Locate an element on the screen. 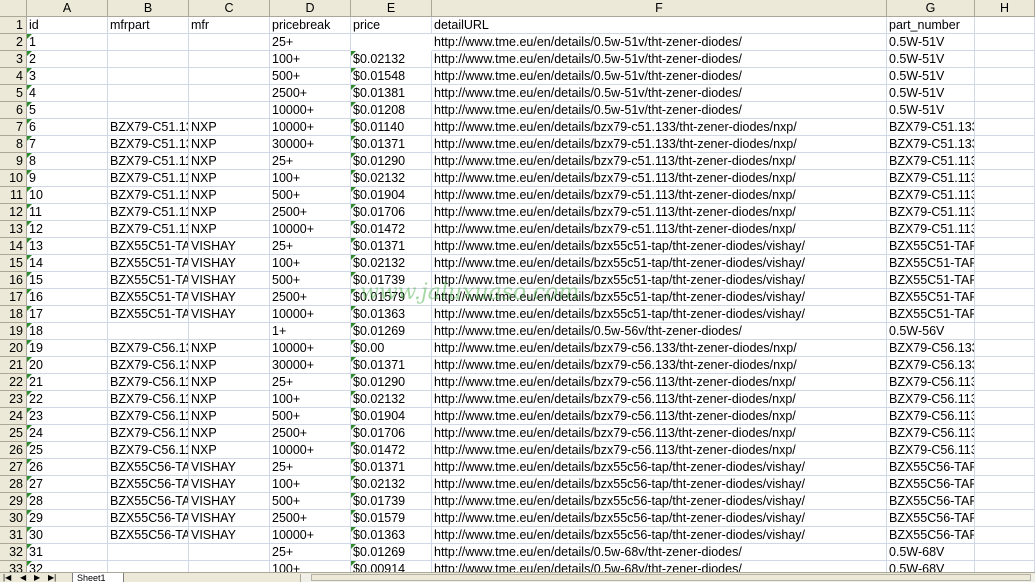  cell-mfrpart: BZX79-C51.11 is located at coordinates (148, 229).